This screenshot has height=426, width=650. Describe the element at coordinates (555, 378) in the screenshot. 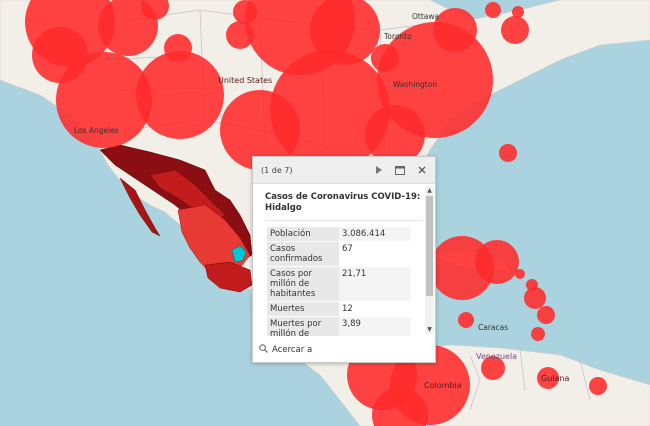

I see `label-guiana: Guiana` at that location.